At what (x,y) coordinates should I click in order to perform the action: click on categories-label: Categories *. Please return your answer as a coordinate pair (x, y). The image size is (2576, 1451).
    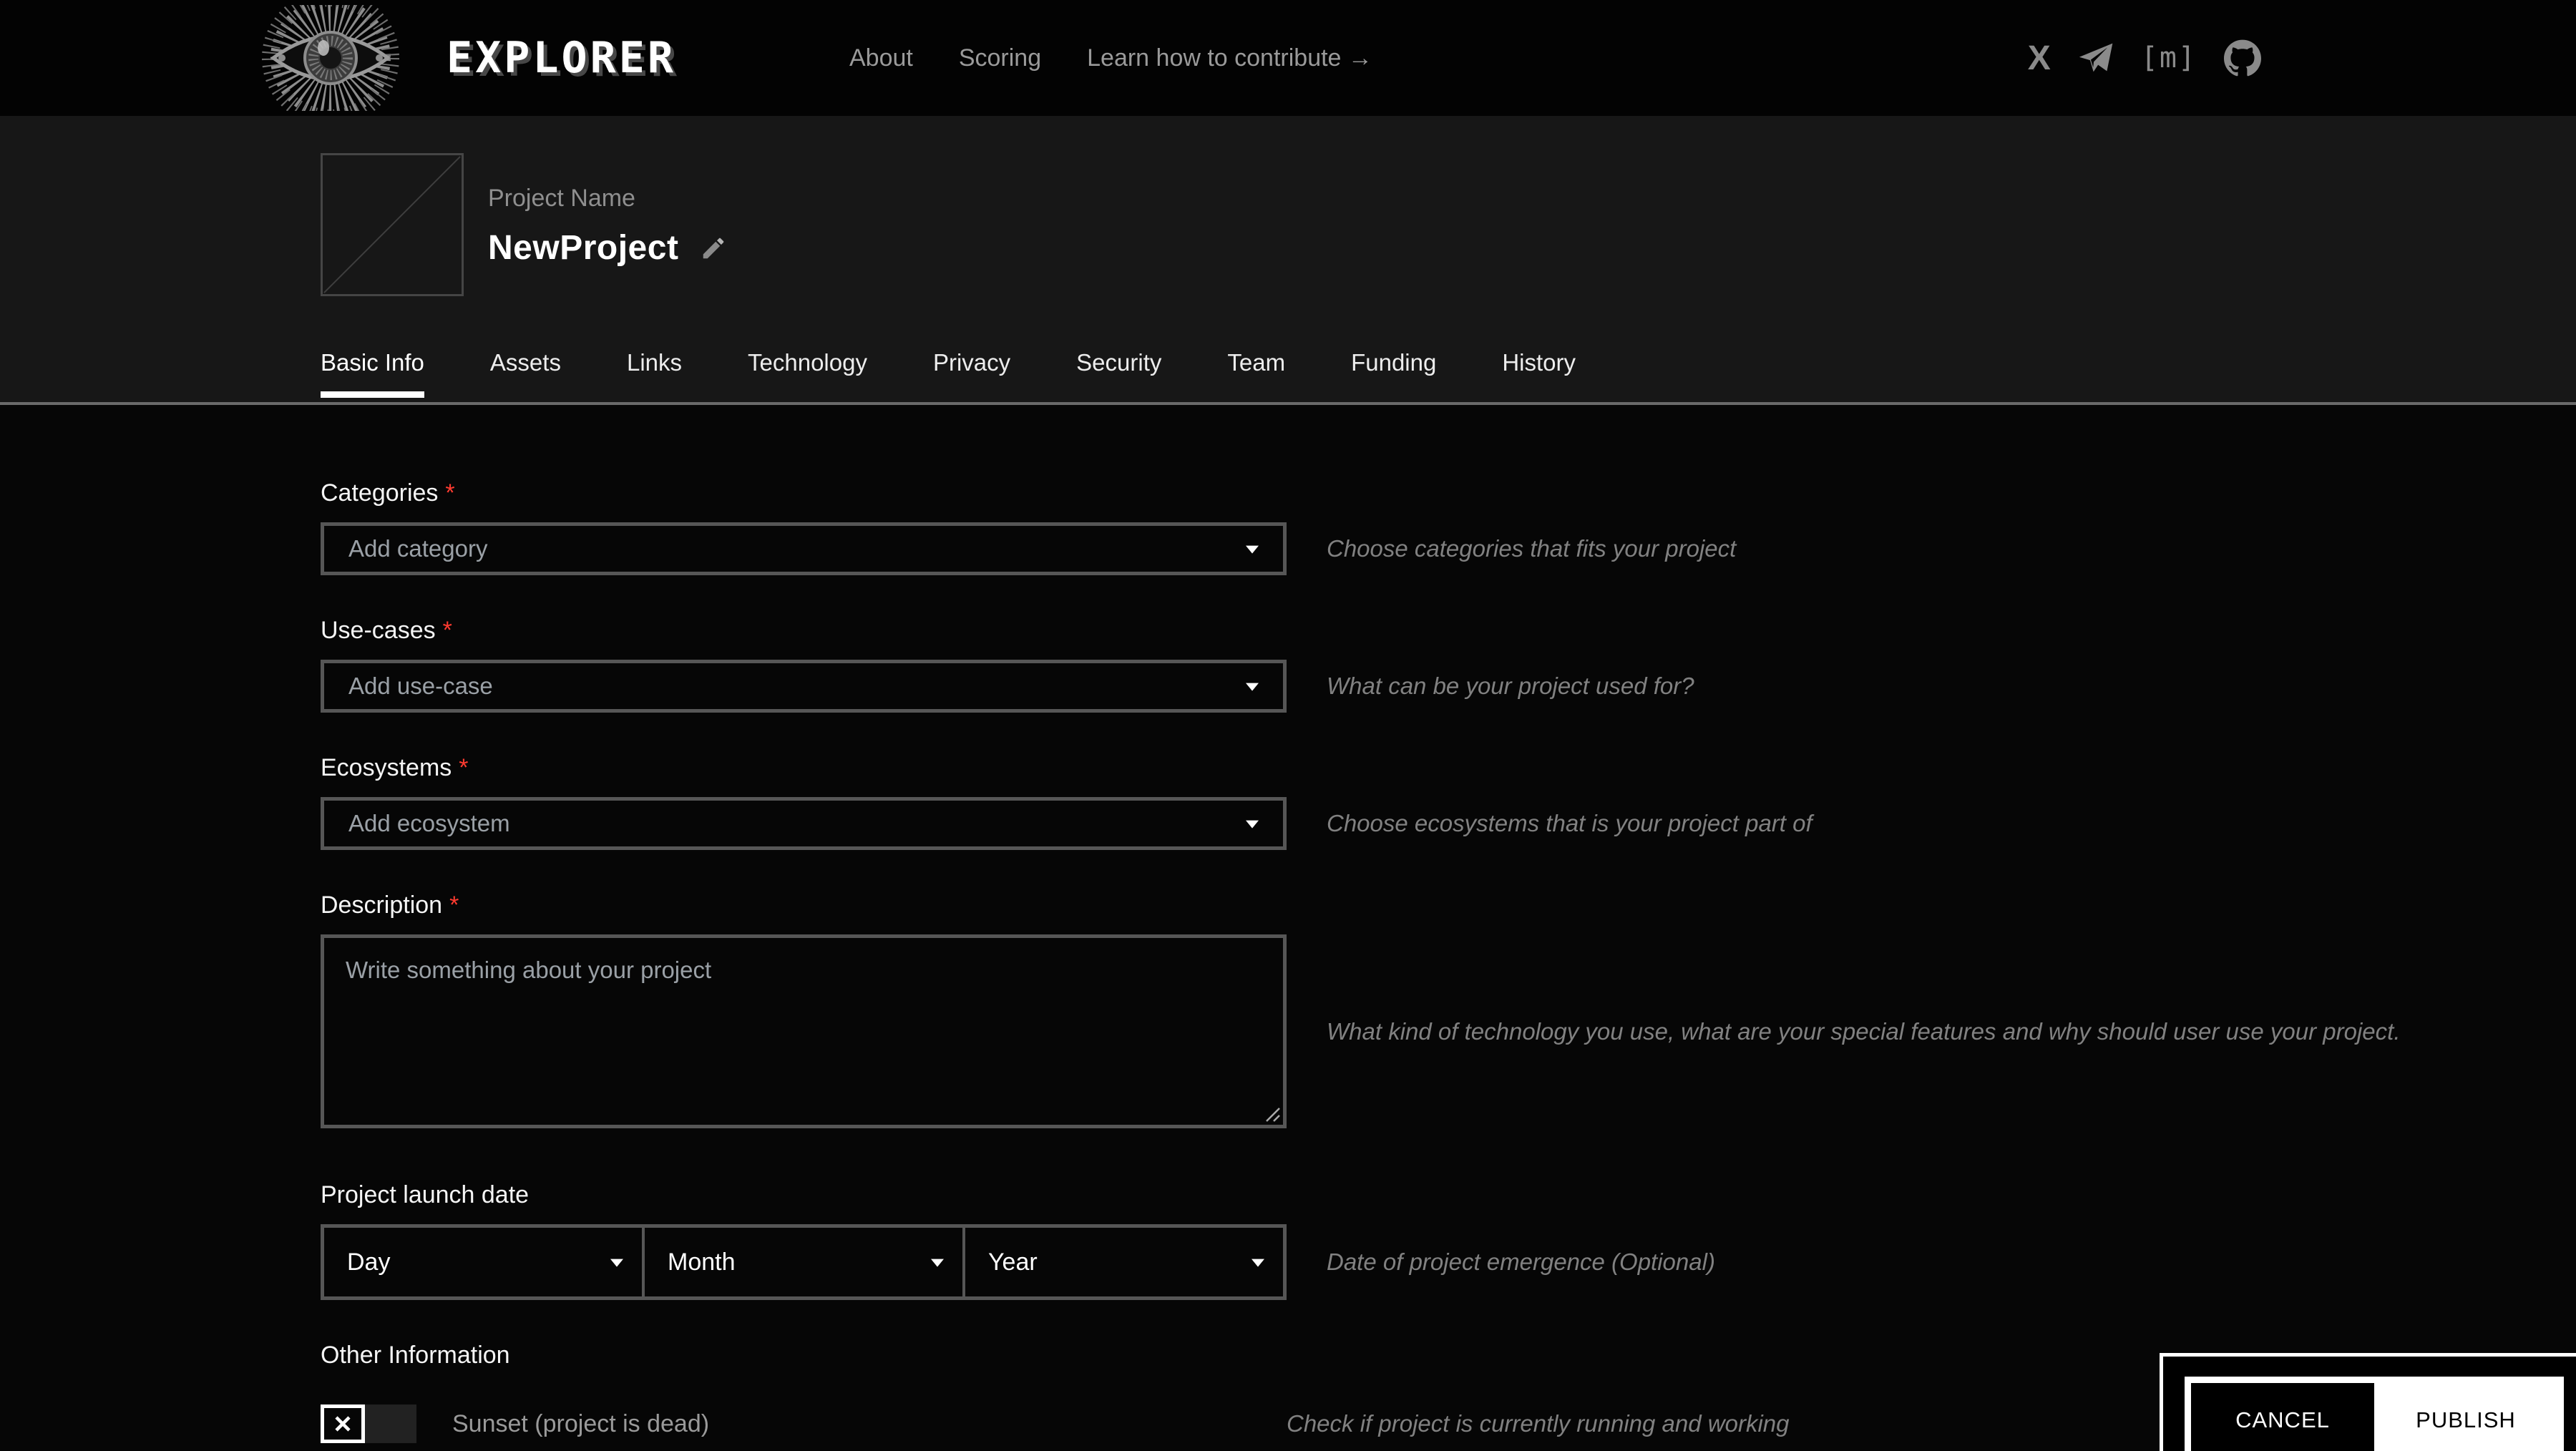
    Looking at the image, I should click on (388, 493).